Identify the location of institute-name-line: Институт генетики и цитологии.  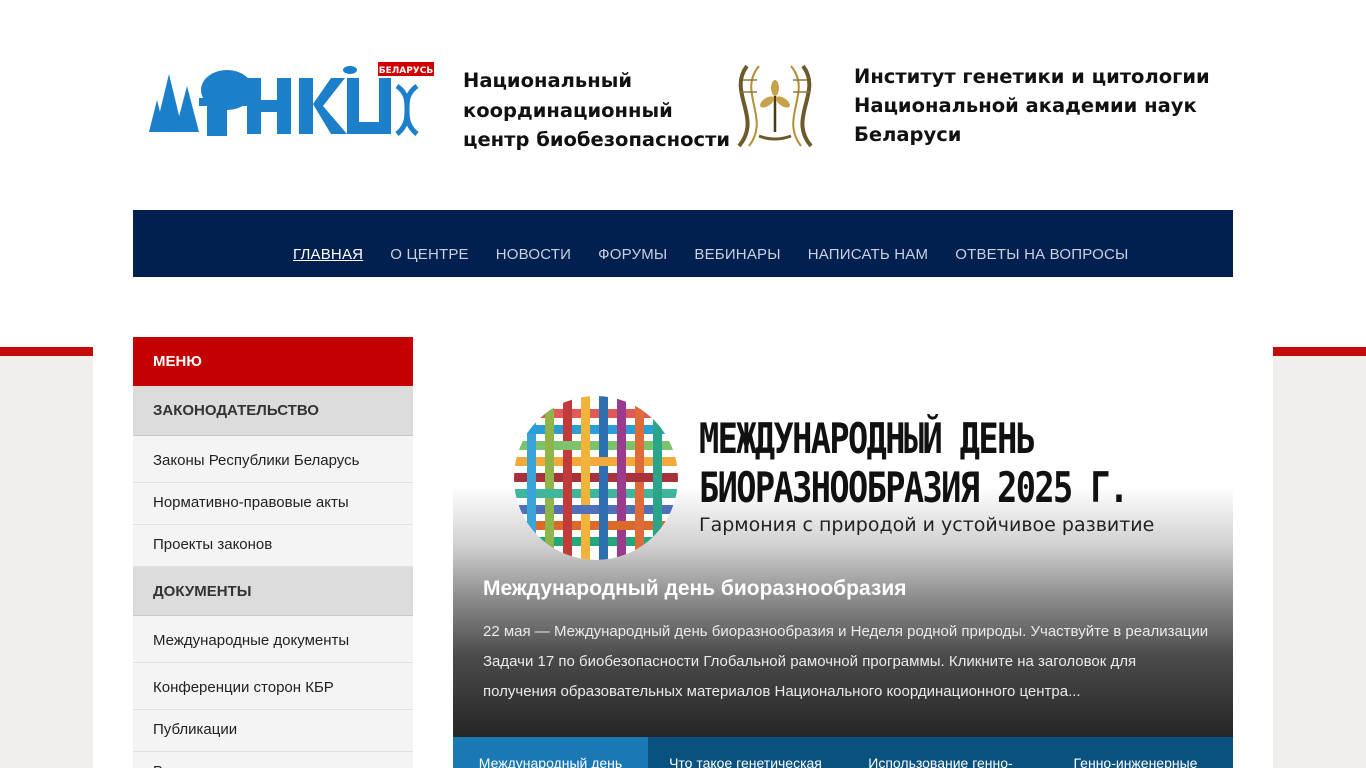
(1032, 76).